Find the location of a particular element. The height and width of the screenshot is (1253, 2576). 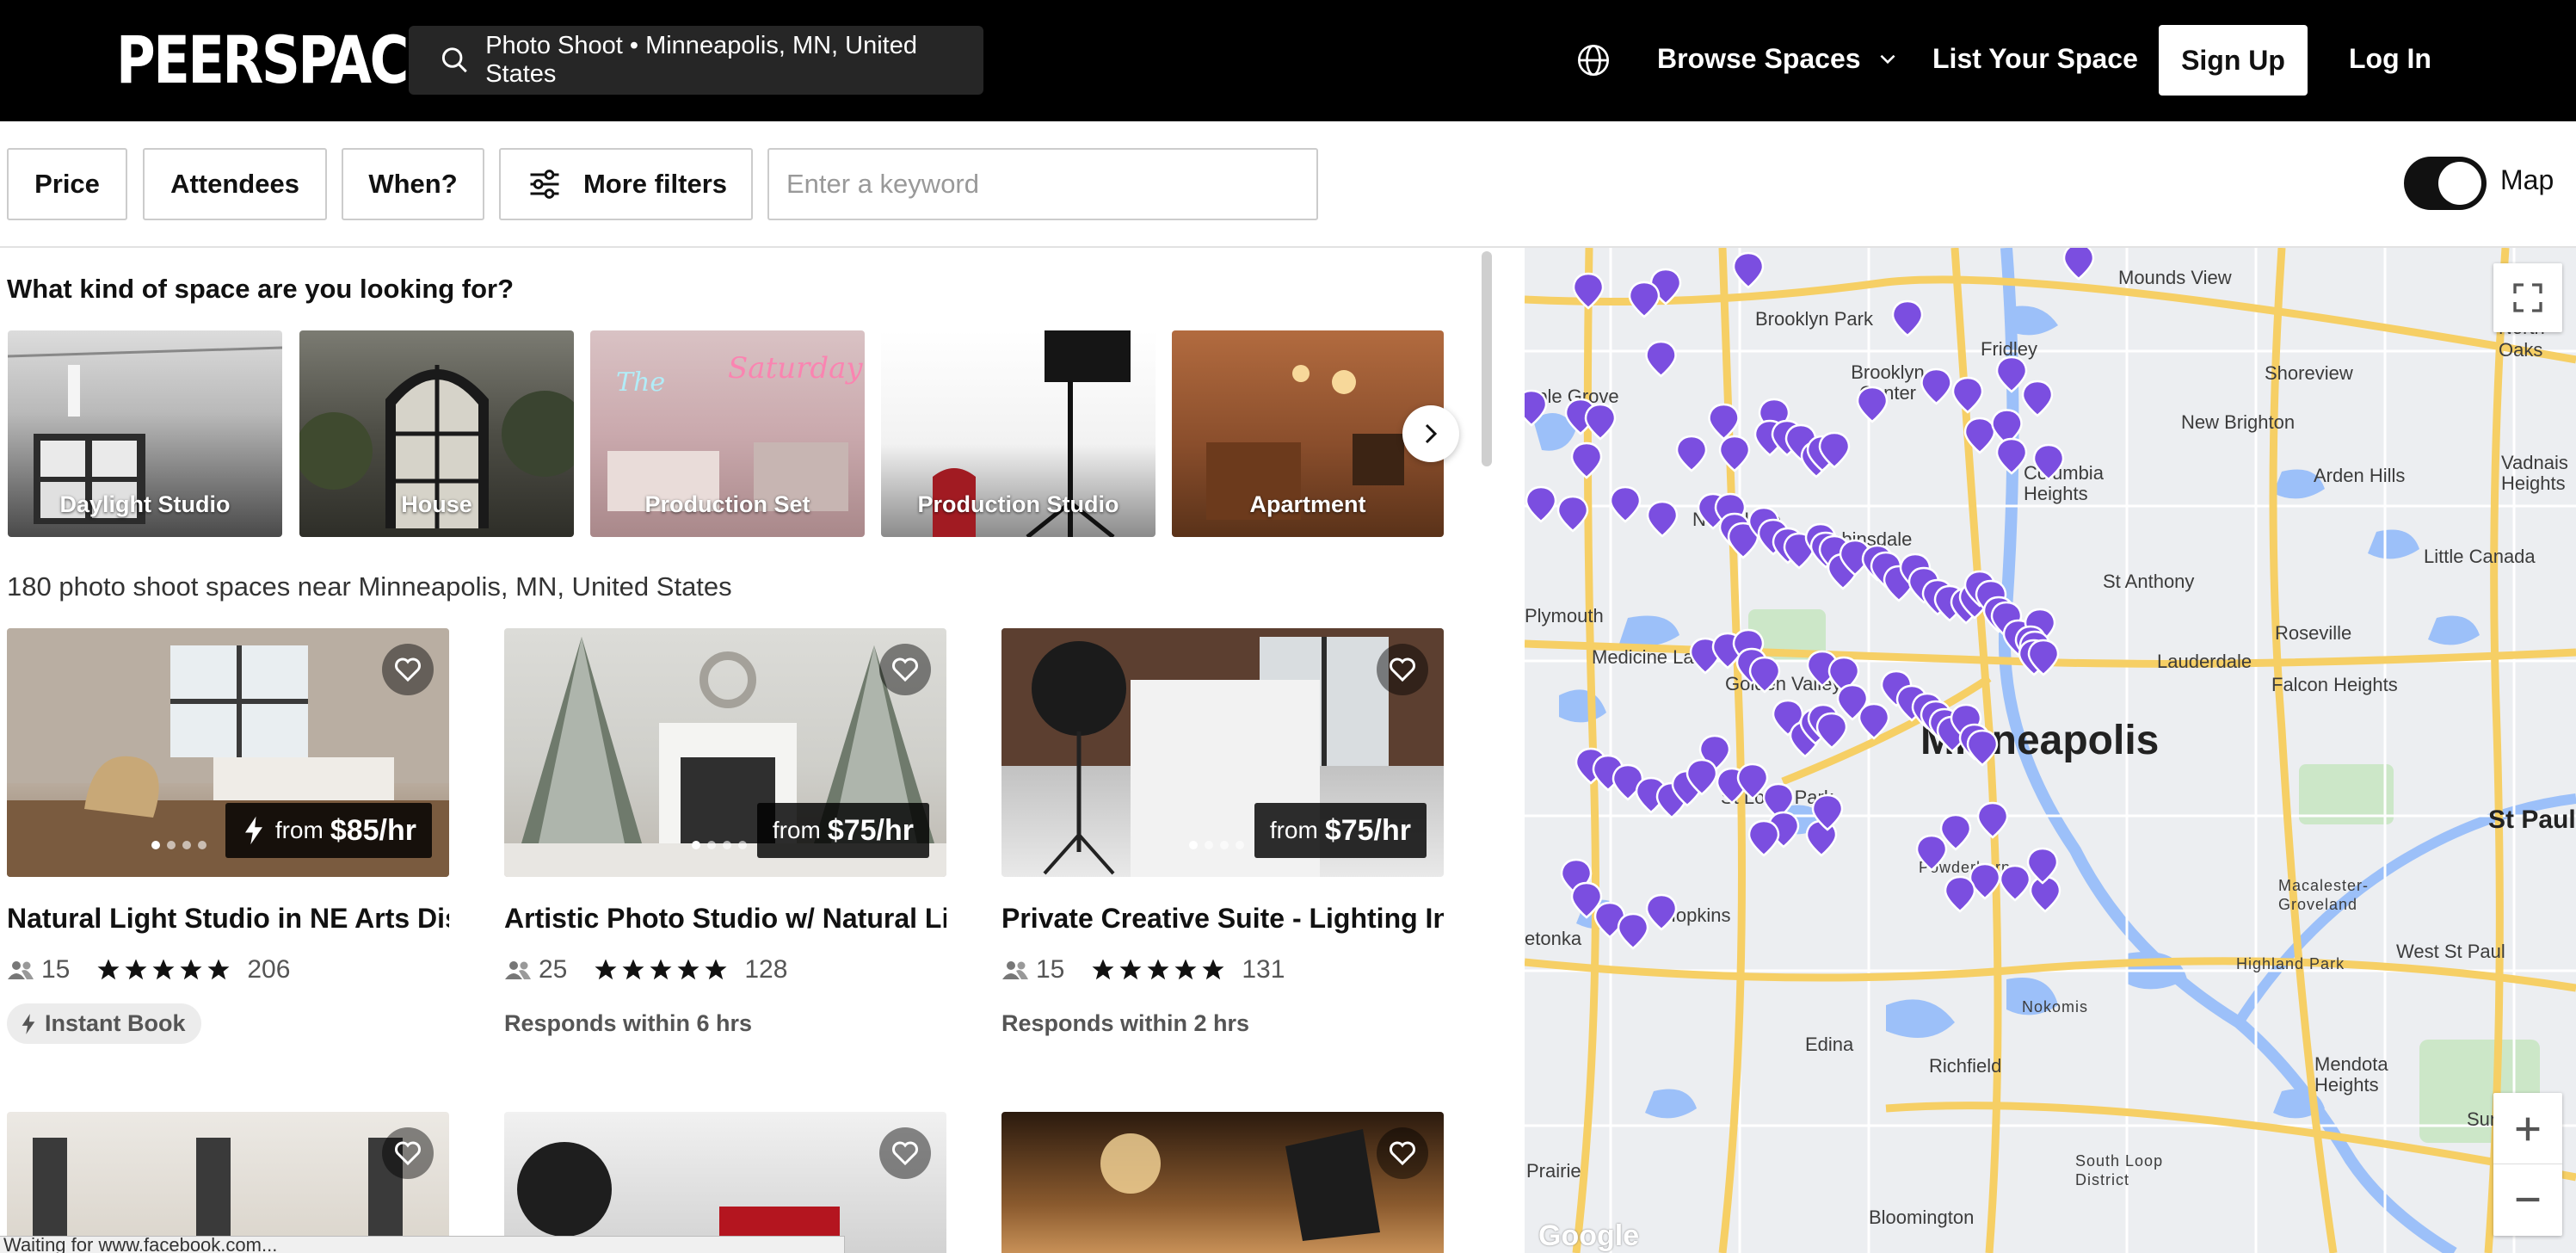

people-icon is located at coordinates (518, 970).